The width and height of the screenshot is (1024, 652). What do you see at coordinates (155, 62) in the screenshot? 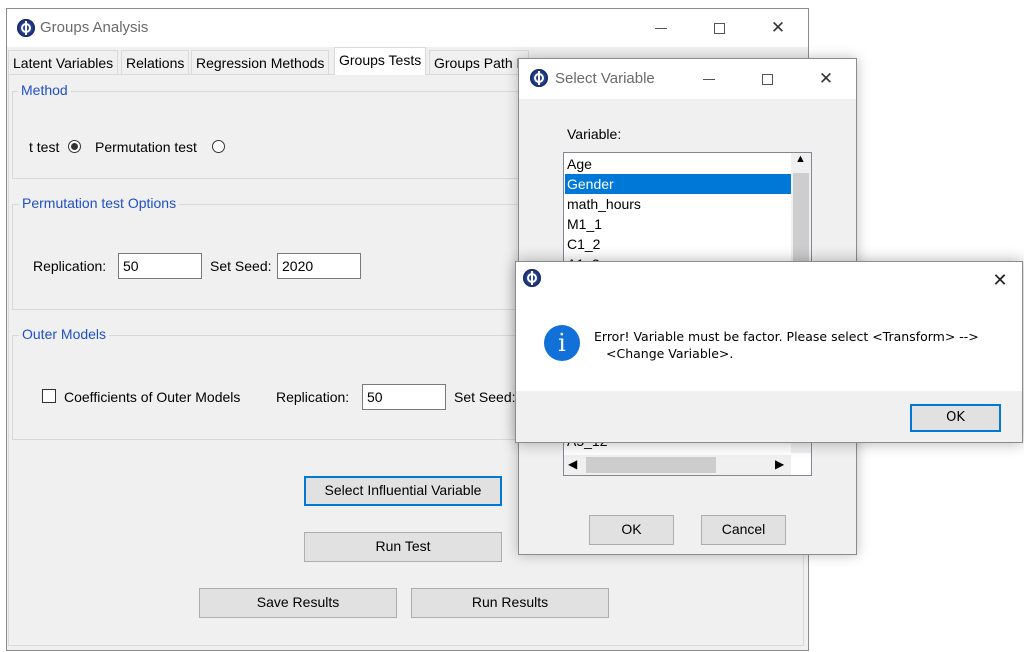
I see `tab-relations: Relations` at bounding box center [155, 62].